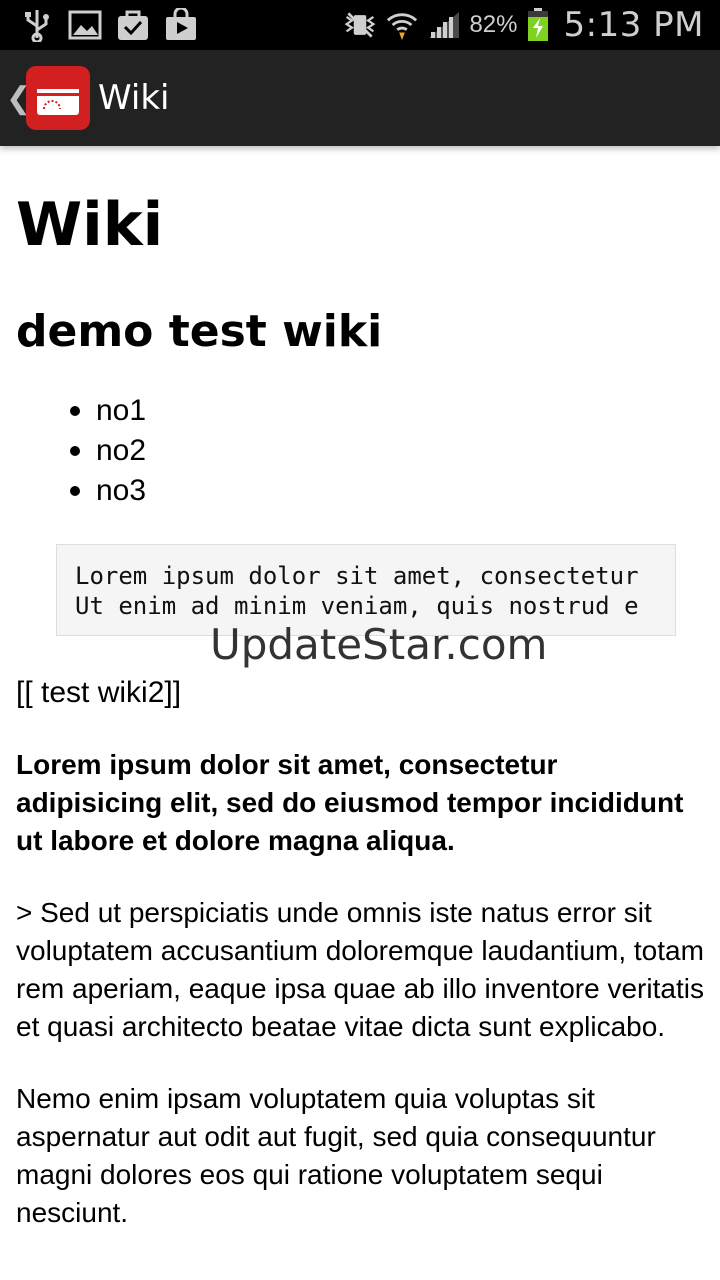 The height and width of the screenshot is (1280, 720). Describe the element at coordinates (401, 410) in the screenshot. I see `list-item: no1` at that location.